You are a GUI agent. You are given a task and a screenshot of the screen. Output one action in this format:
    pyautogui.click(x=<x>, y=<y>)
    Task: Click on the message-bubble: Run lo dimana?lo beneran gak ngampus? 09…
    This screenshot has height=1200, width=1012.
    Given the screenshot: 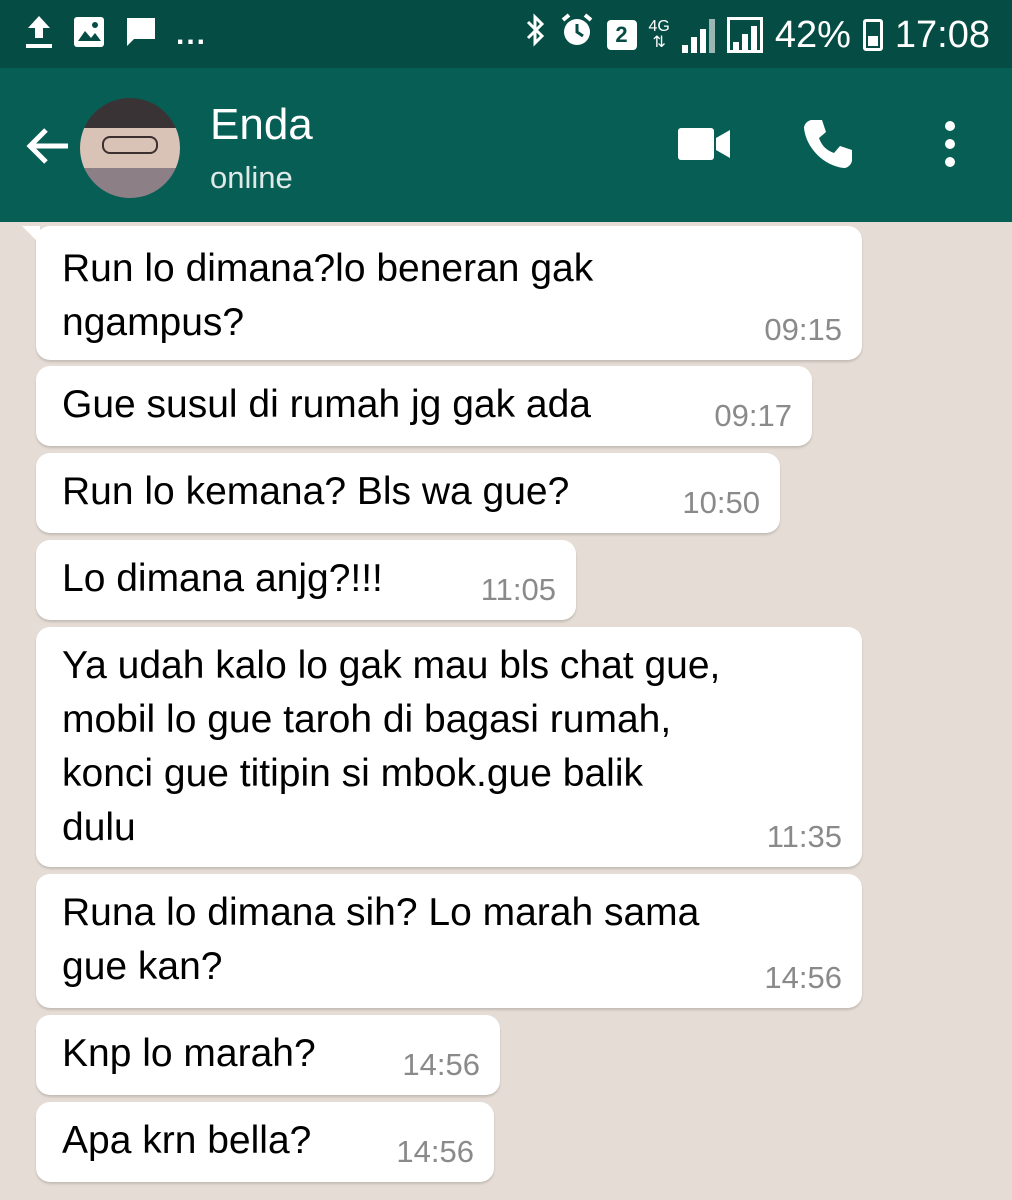 What is the action you would take?
    pyautogui.click(x=442, y=293)
    